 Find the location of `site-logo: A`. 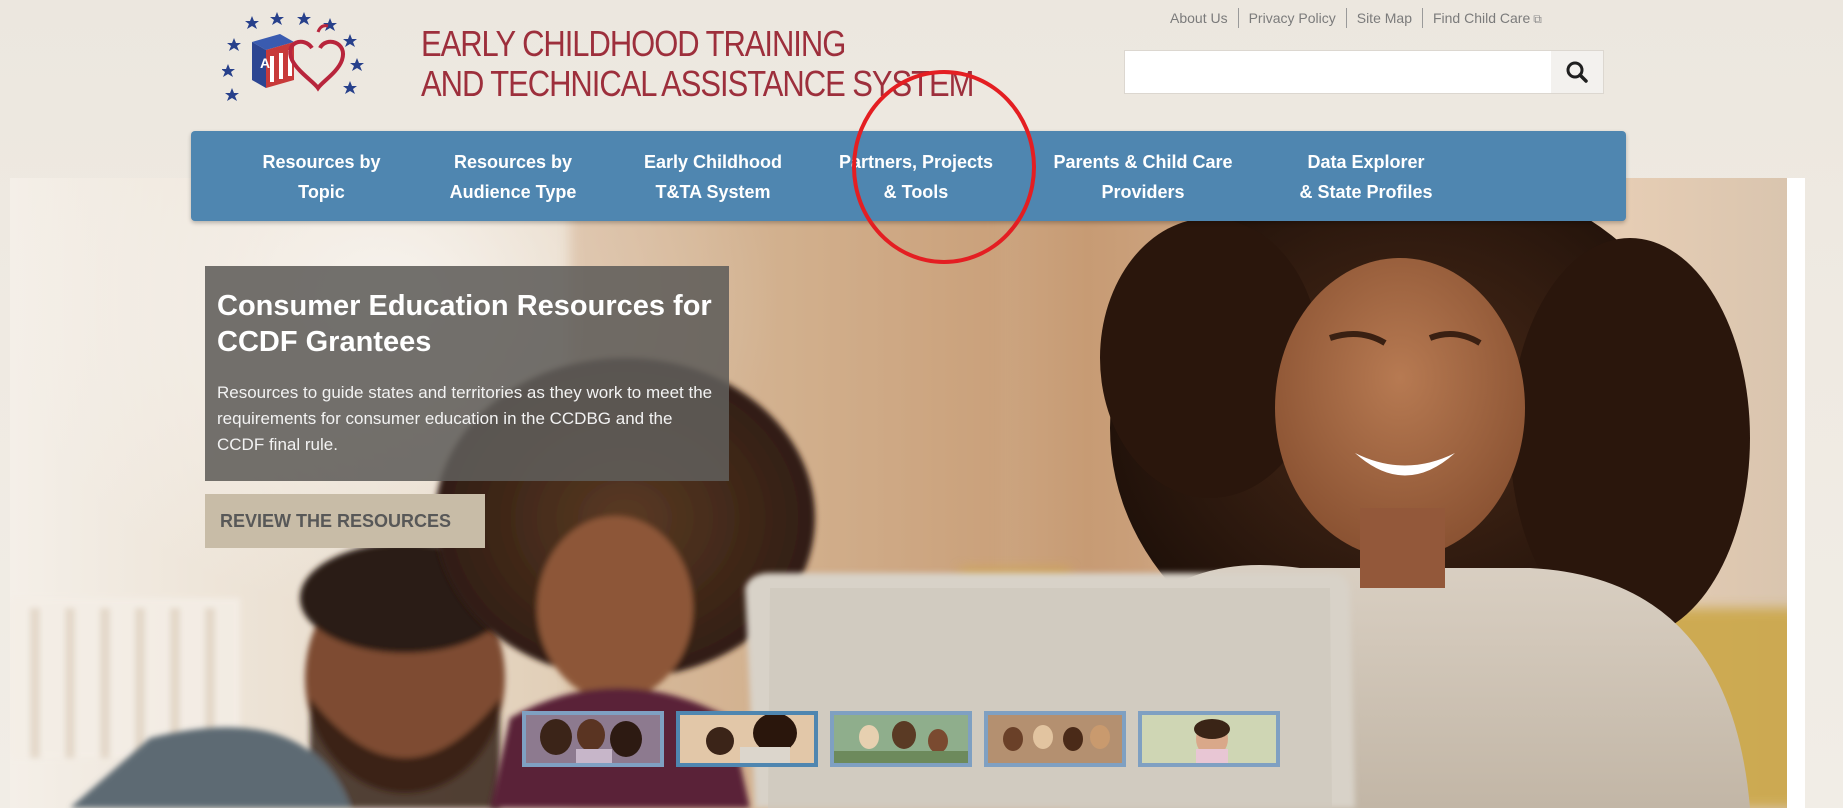

site-logo: A is located at coordinates (312, 56).